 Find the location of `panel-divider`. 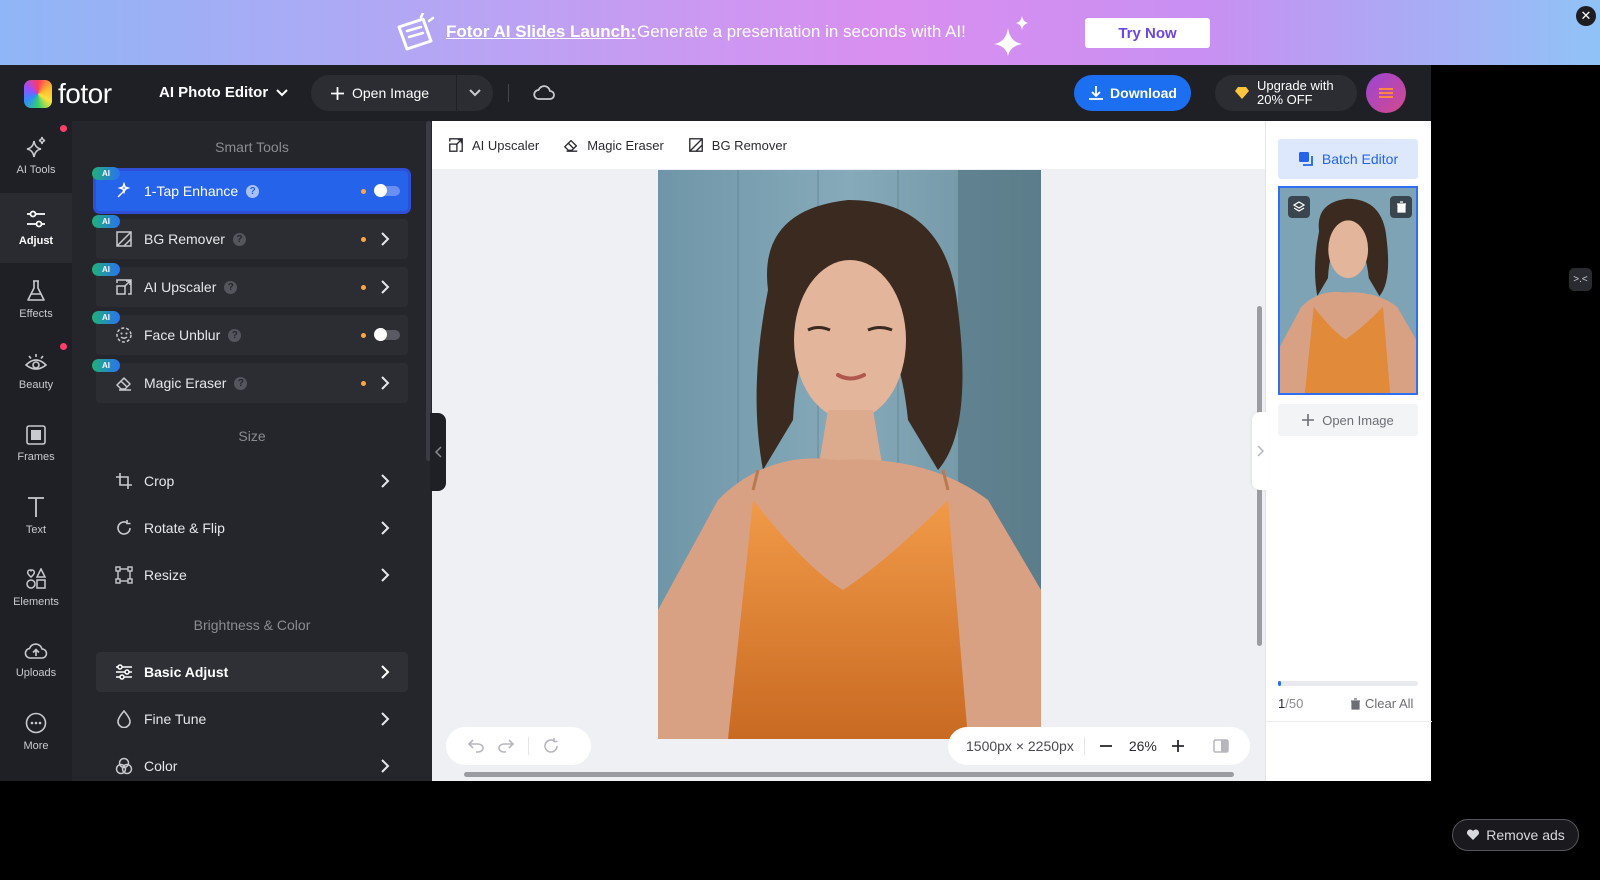

panel-divider is located at coordinates (1349, 721).